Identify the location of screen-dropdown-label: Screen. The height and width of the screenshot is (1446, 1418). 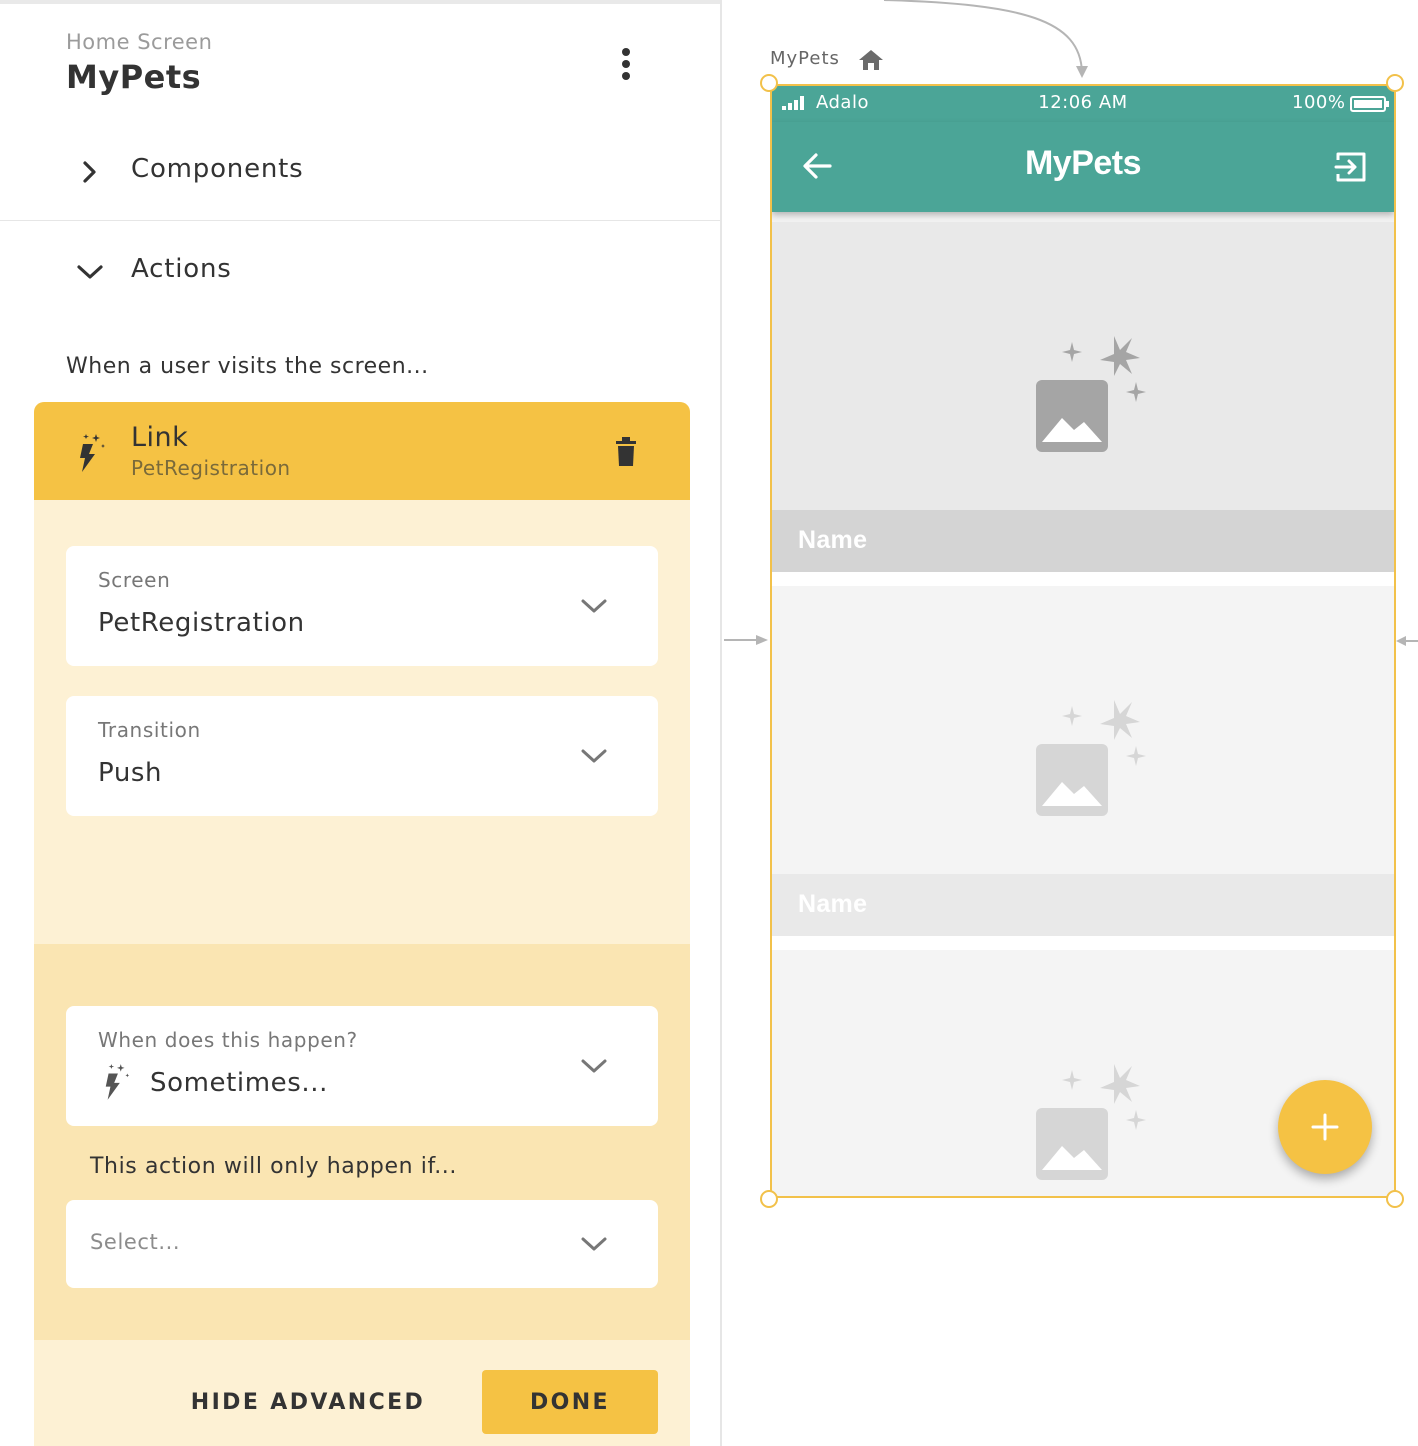
(134, 580).